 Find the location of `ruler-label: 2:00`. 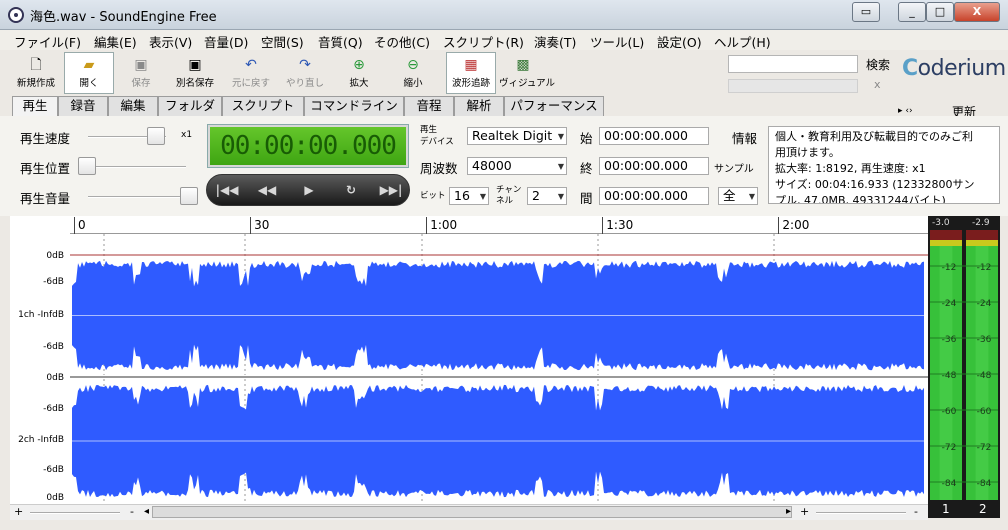

ruler-label: 2:00 is located at coordinates (796, 225).